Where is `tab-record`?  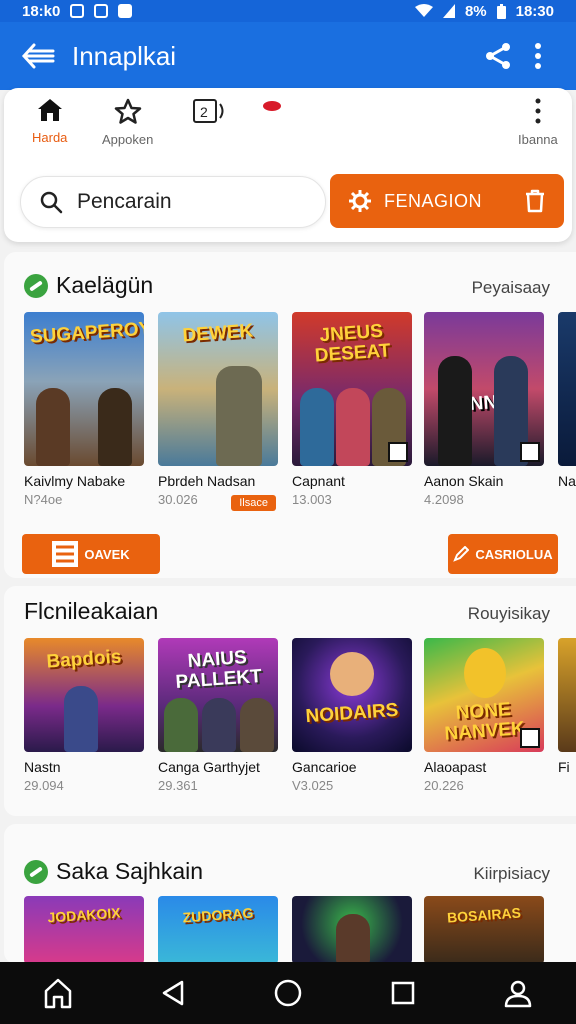 tab-record is located at coordinates (272, 105).